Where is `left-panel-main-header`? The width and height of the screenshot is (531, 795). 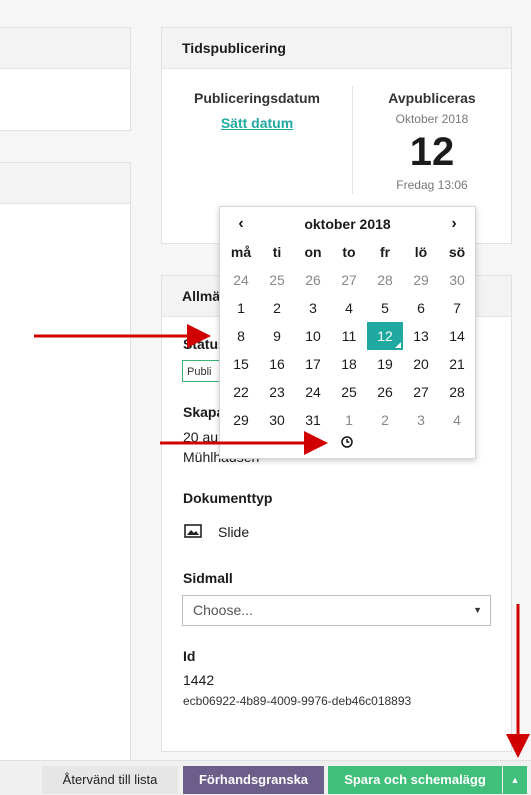
left-panel-main-header is located at coordinates (65, 183).